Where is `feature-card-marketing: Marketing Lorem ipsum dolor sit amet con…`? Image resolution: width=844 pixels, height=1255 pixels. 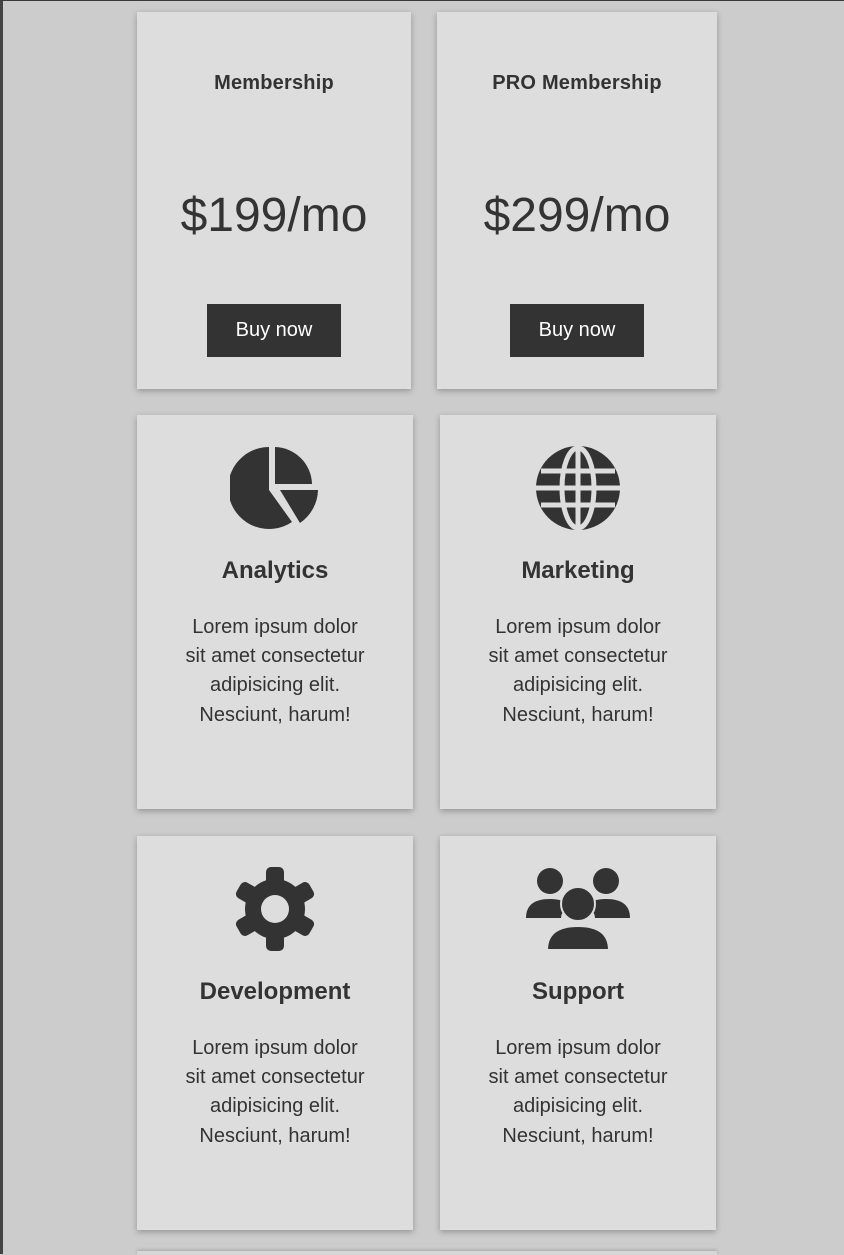
feature-card-marketing: Marketing Lorem ipsum dolor sit amet con… is located at coordinates (578, 612).